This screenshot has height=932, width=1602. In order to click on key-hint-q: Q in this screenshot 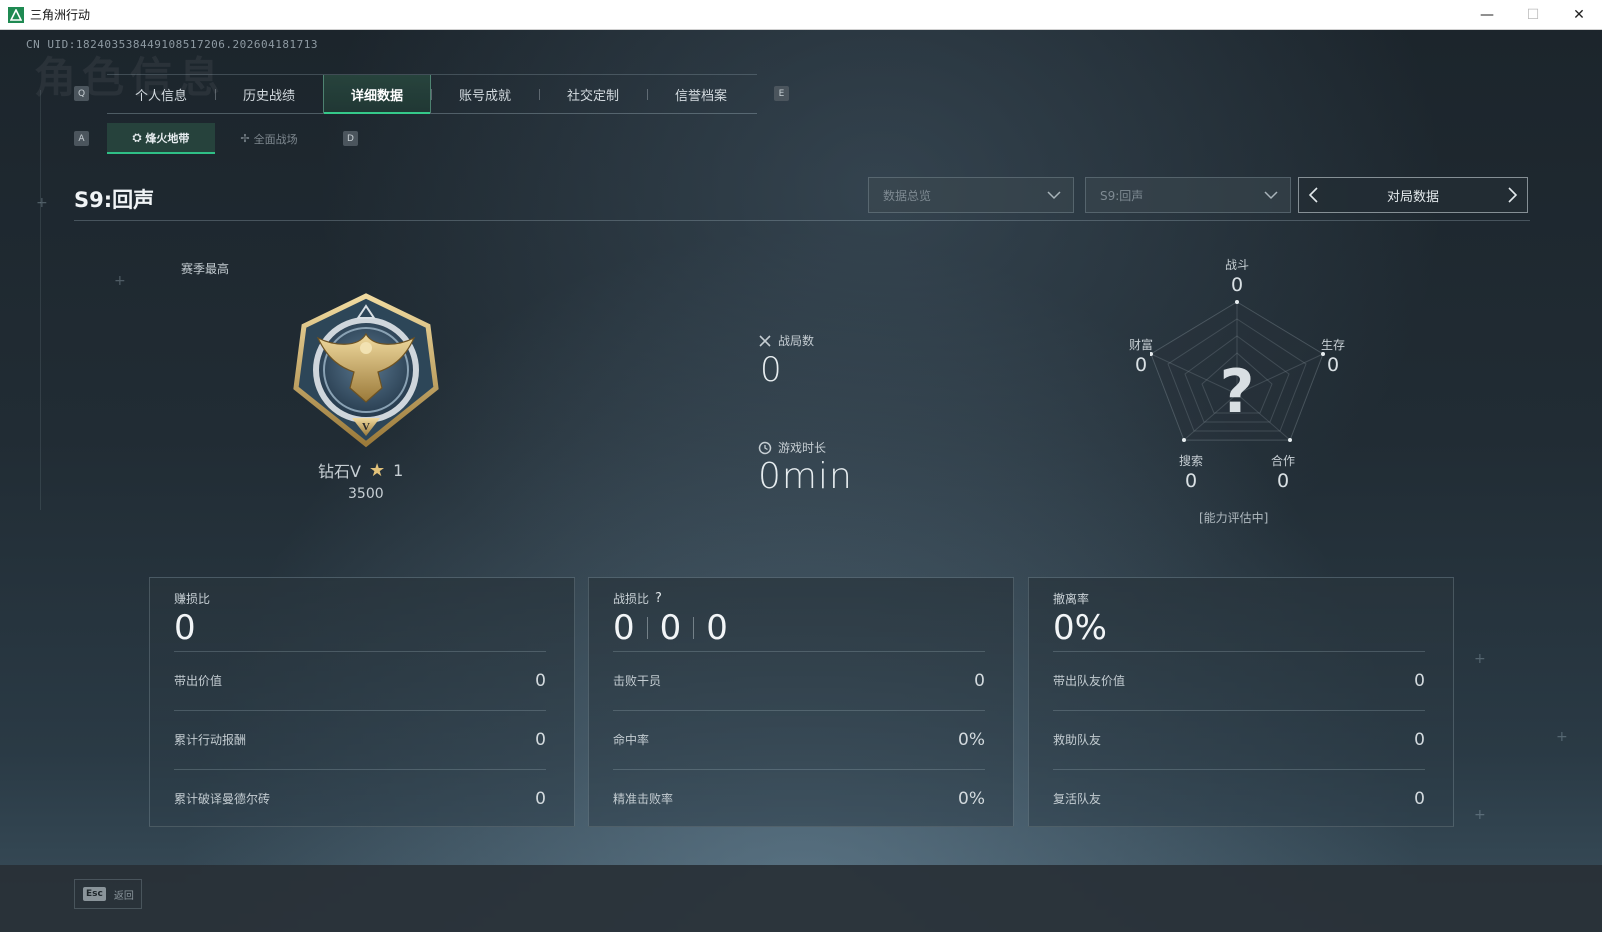, I will do `click(81, 93)`.